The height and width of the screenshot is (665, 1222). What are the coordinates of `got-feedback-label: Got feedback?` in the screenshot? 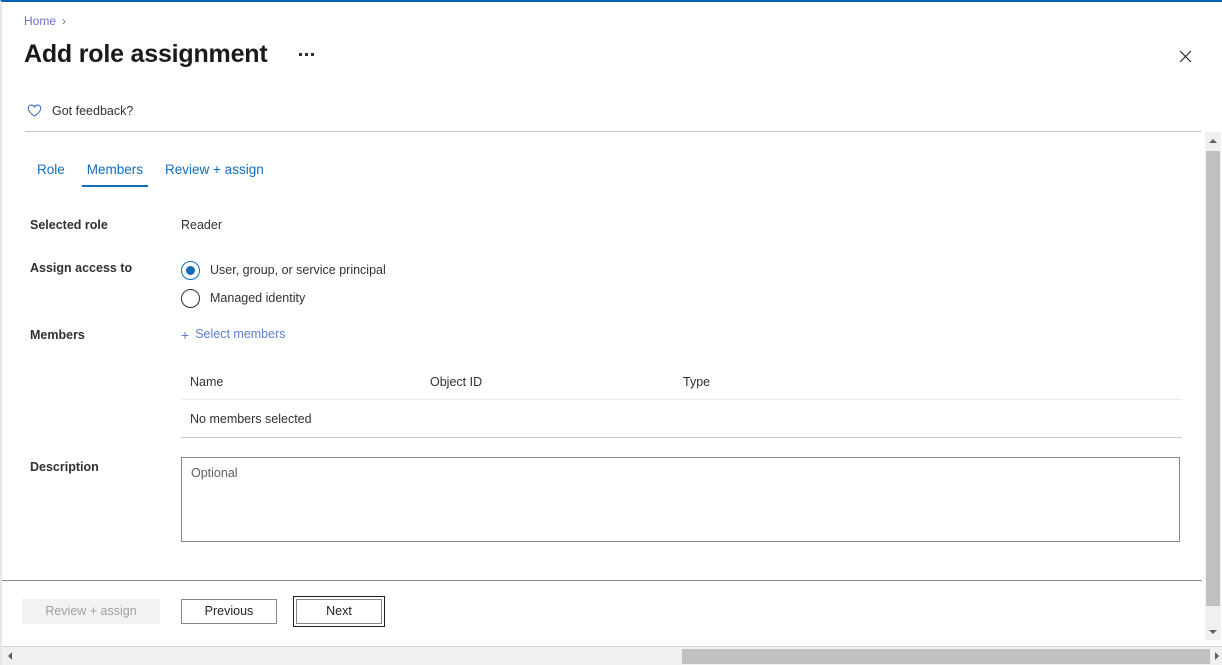 It's located at (93, 110).